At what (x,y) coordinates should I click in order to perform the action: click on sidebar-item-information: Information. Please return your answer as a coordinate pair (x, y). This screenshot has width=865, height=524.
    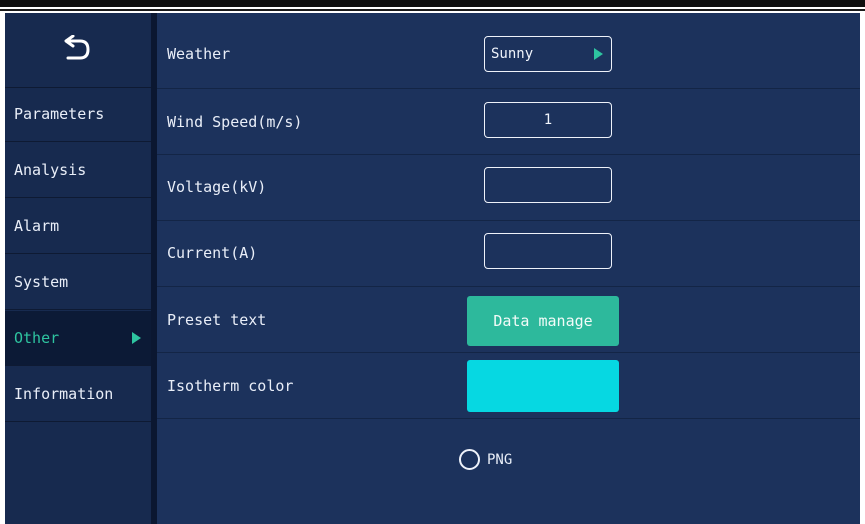
    Looking at the image, I should click on (78, 394).